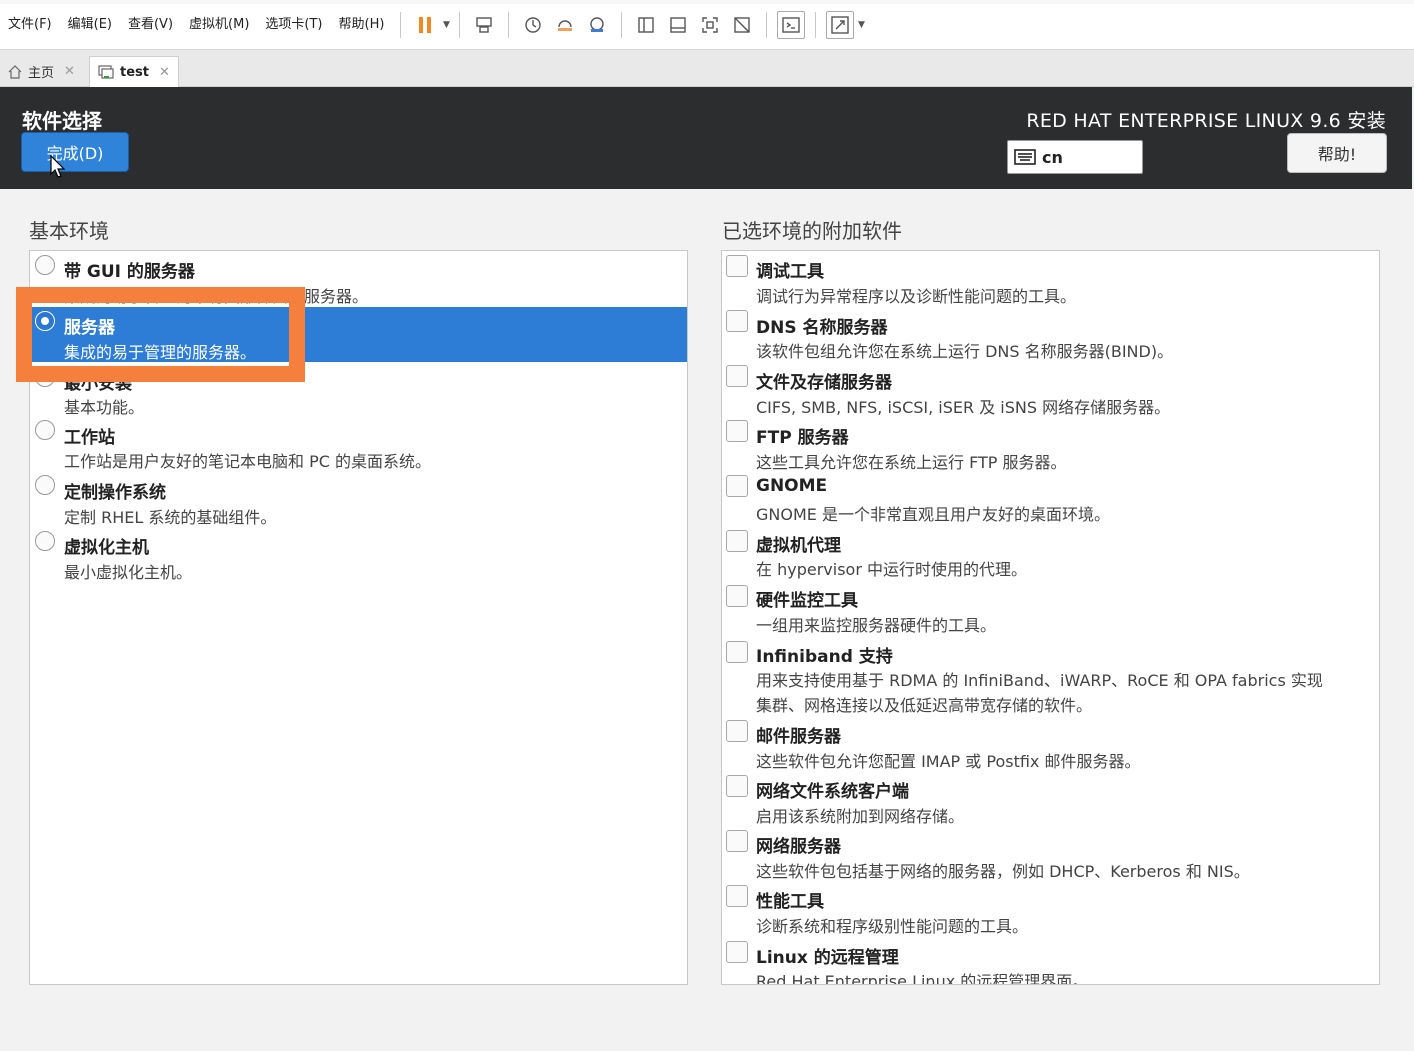 This screenshot has height=1051, width=1414. I want to click on env-desc: 工作站是用户友好的笔记本电脑和 PC 的桌面系统。, so click(247, 461).